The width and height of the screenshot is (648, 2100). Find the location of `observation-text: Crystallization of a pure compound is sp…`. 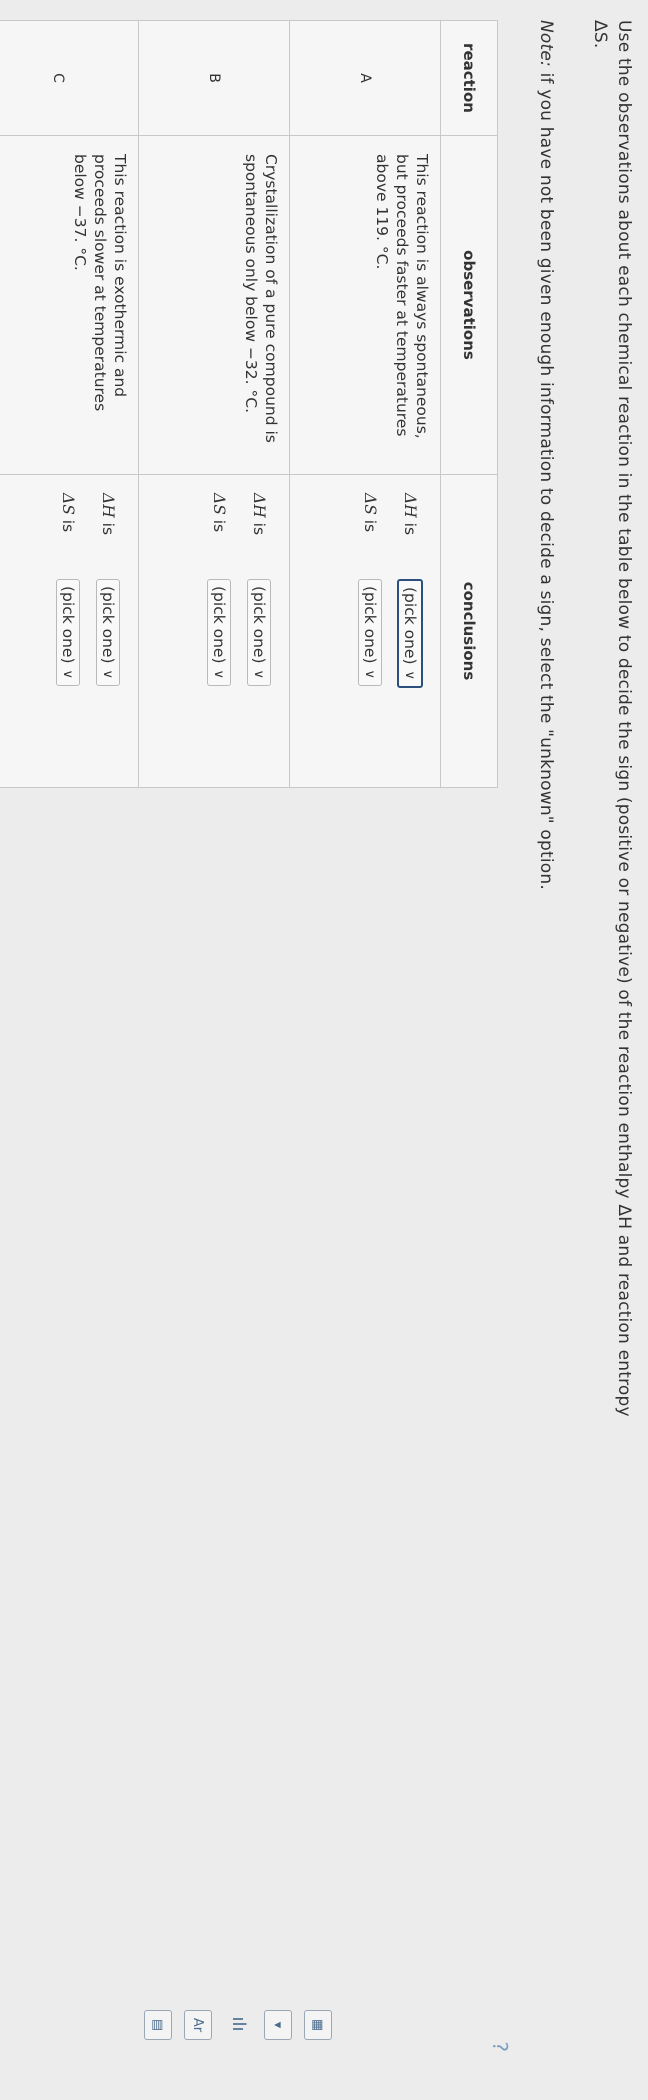

observation-text: Crystallization of a pure compound is sp… is located at coordinates (214, 305).